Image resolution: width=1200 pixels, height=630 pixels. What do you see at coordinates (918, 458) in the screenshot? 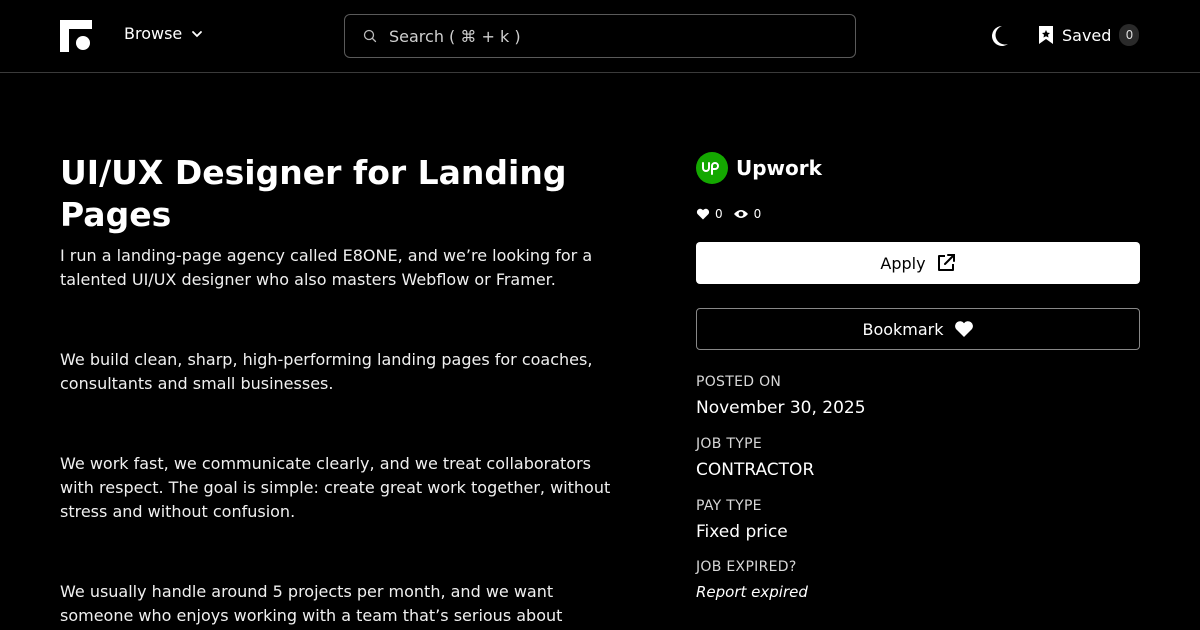
I see `job-type-section: JOB TYPE CONTRACTOR` at bounding box center [918, 458].